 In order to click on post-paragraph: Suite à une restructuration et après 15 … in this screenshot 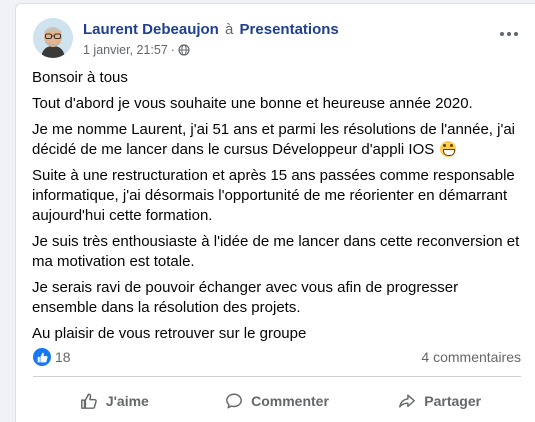, I will do `click(273, 195)`.